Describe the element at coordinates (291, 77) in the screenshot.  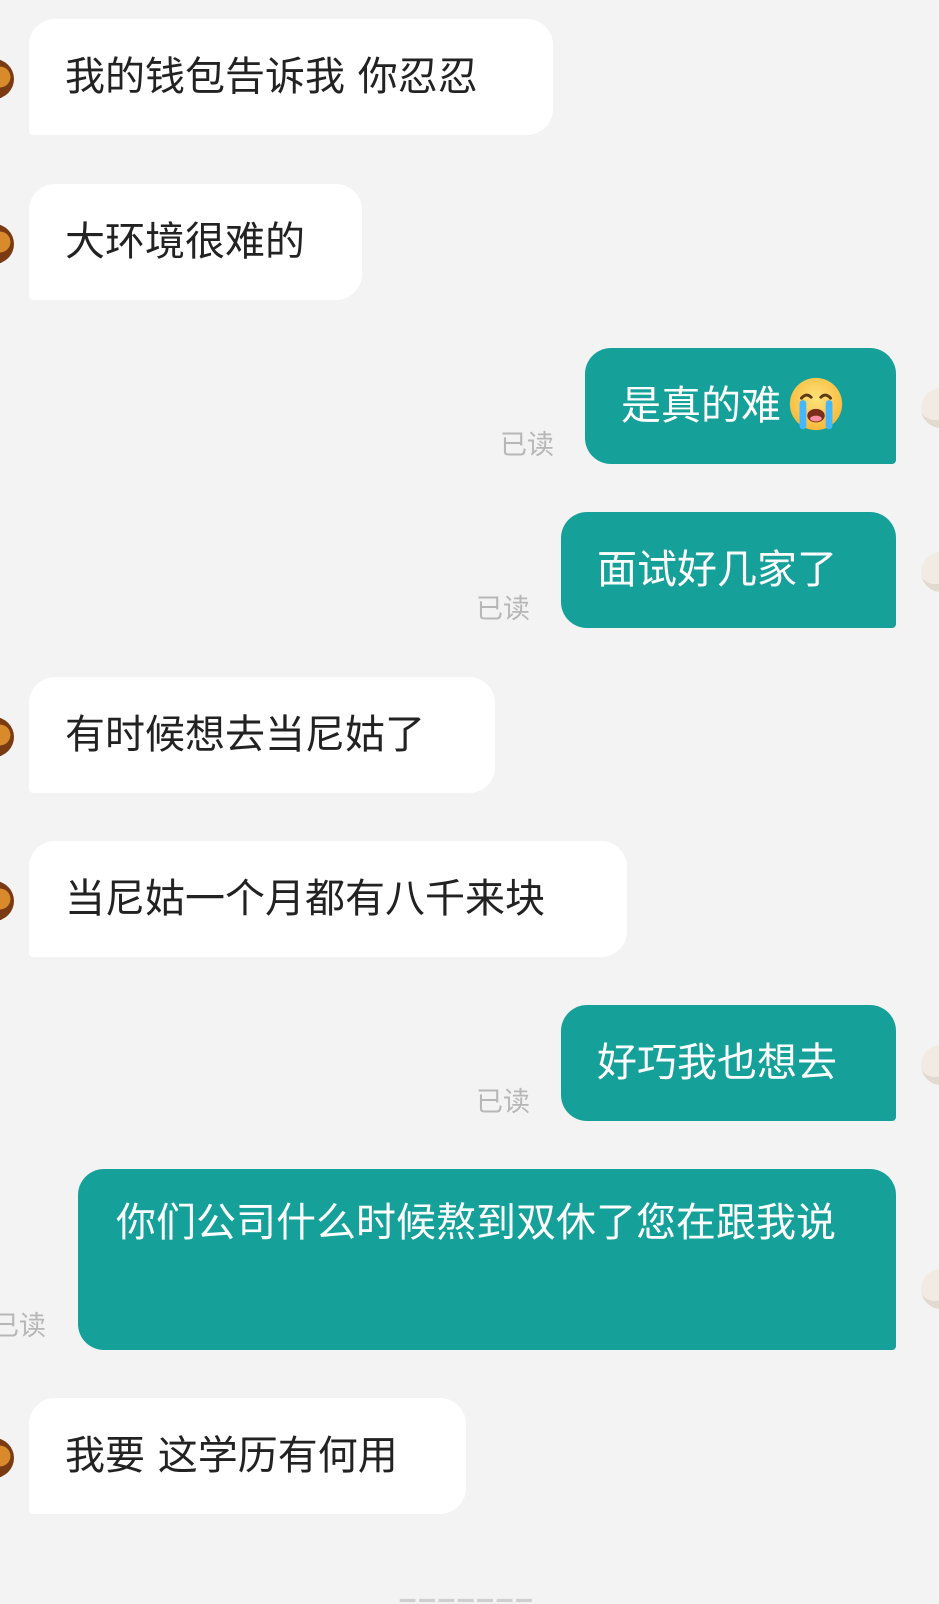
I see `incoming-message-bubble: 我的钱包告诉我 你忍忍` at that location.